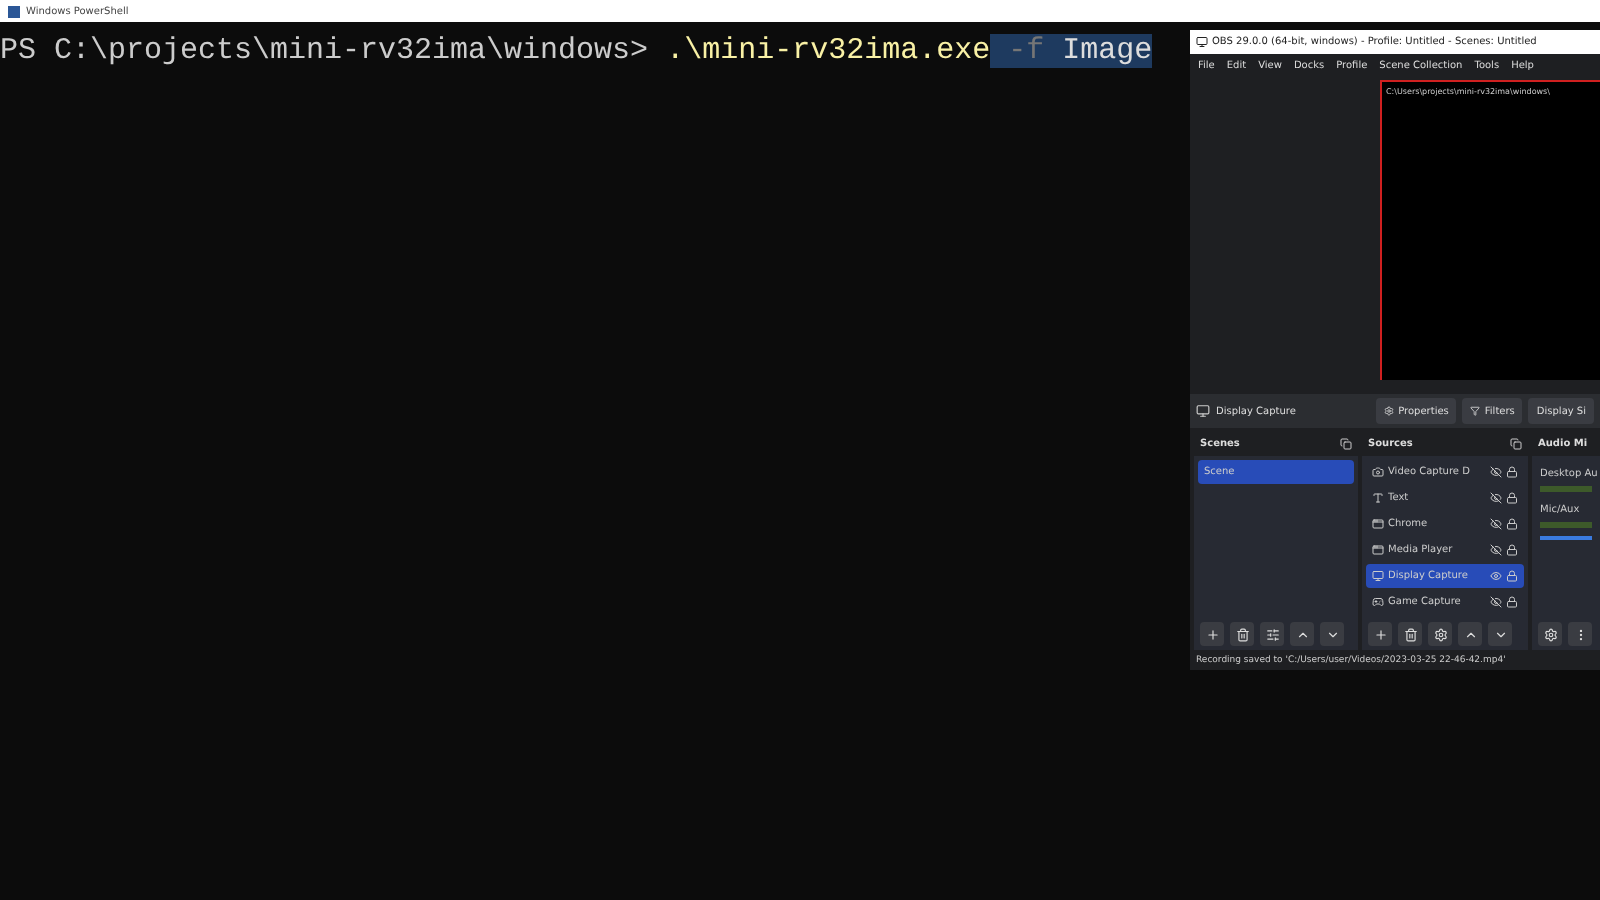 The width and height of the screenshot is (1600, 900). I want to click on filter-icon, so click(1475, 411).